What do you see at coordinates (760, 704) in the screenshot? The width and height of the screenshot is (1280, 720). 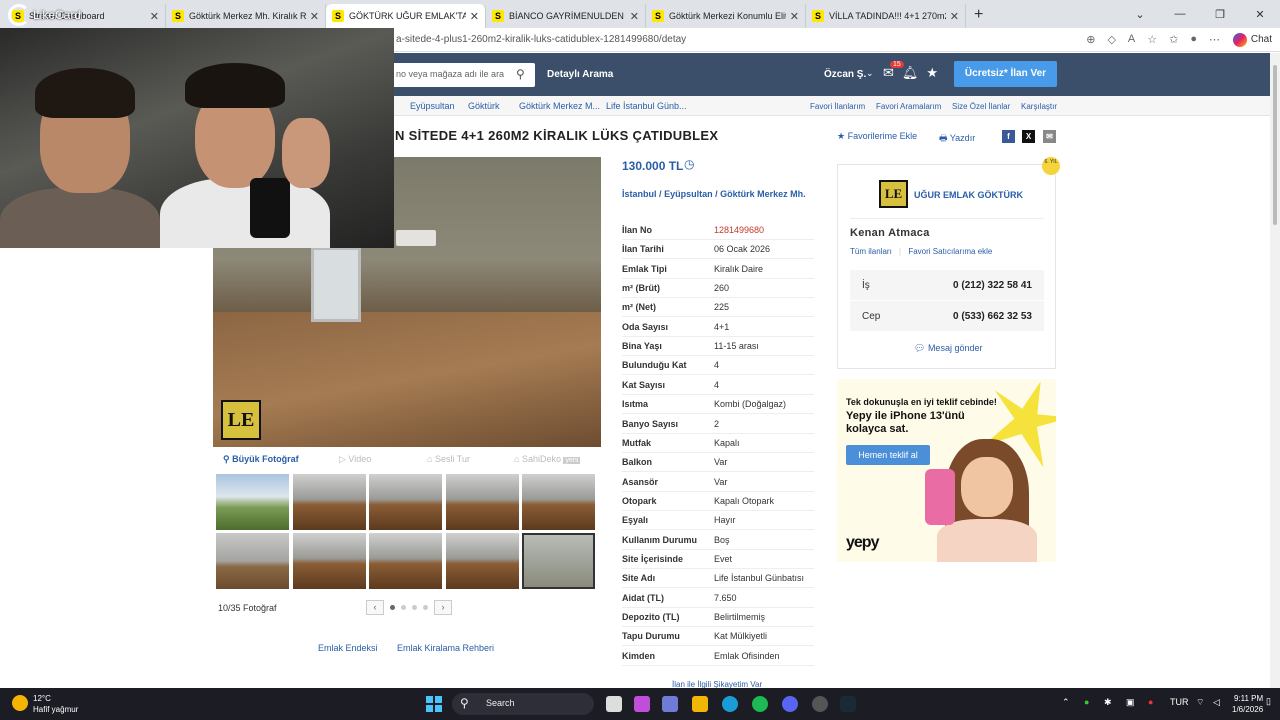 I see `spotify-icon` at bounding box center [760, 704].